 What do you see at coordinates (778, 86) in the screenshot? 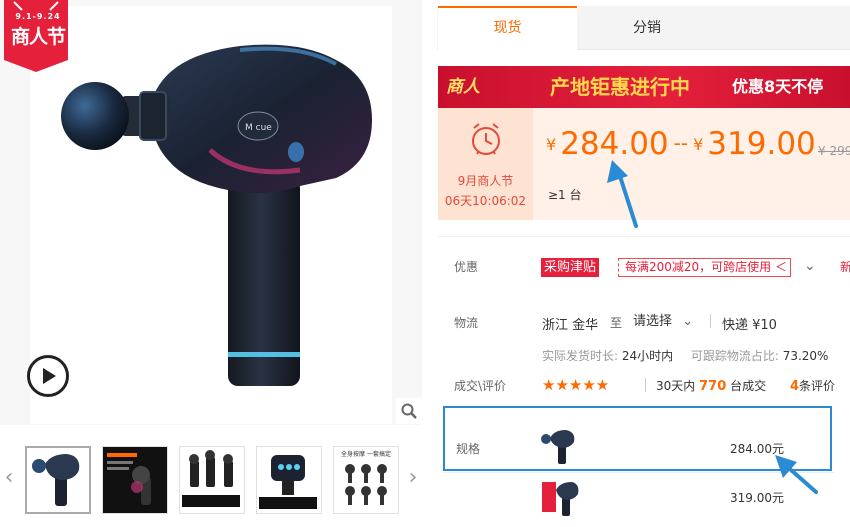
I see `banner-subline: 优惠8天不停` at bounding box center [778, 86].